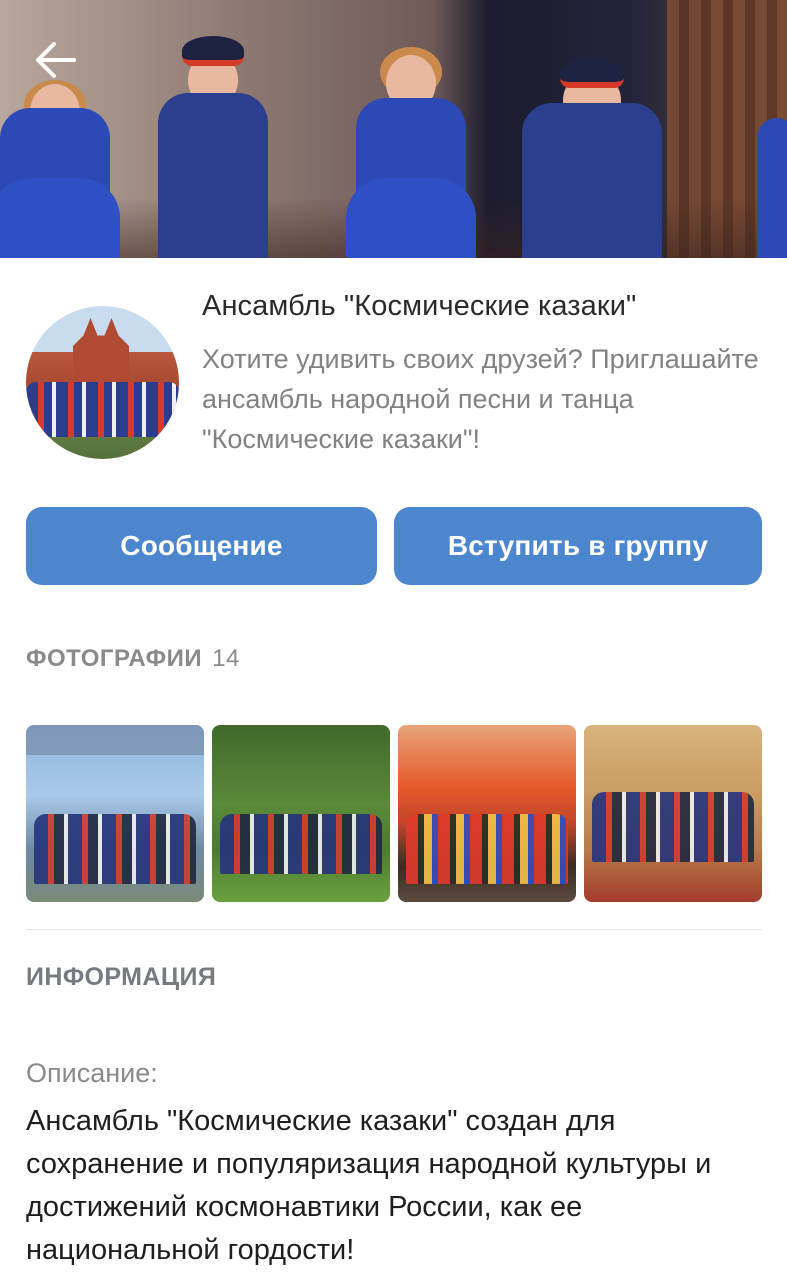 Image resolution: width=787 pixels, height=1280 pixels. Describe the element at coordinates (114, 658) in the screenshot. I see `photos-title: ФОТОГРАФИИ` at that location.